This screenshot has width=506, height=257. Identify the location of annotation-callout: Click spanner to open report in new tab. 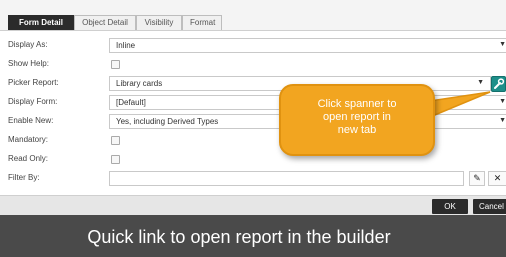
(357, 120).